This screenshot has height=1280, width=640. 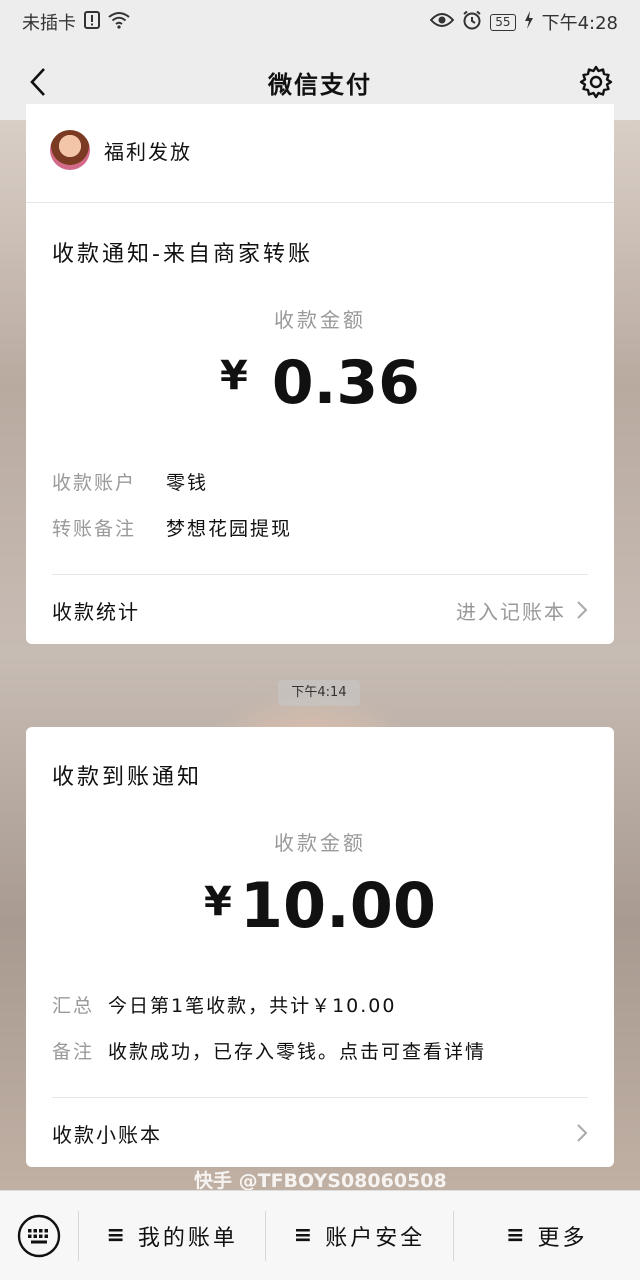 I want to click on charging-icon, so click(x=529, y=22).